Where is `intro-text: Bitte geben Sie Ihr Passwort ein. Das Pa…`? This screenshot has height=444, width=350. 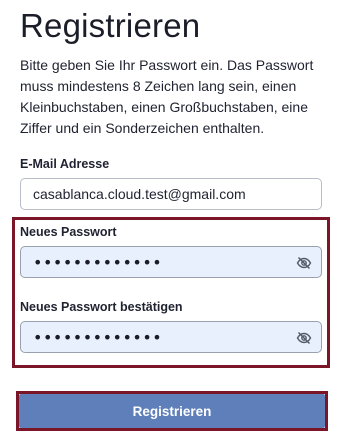
intro-text: Bitte geben Sie Ihr Passwort ein. Das Pa… is located at coordinates (167, 96).